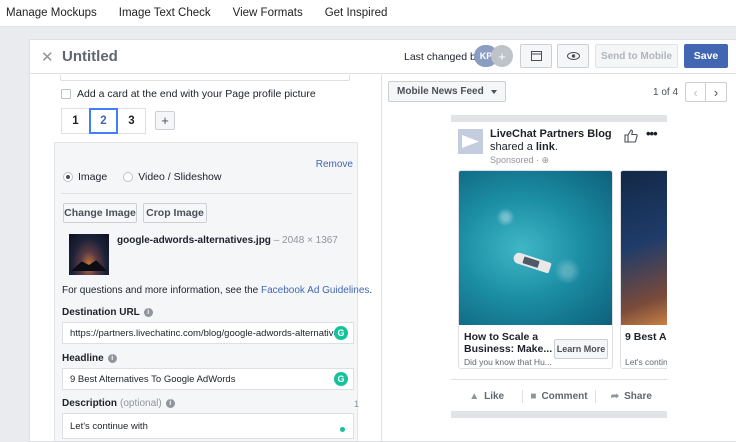  I want to click on shared-suffix: ., so click(556, 147).